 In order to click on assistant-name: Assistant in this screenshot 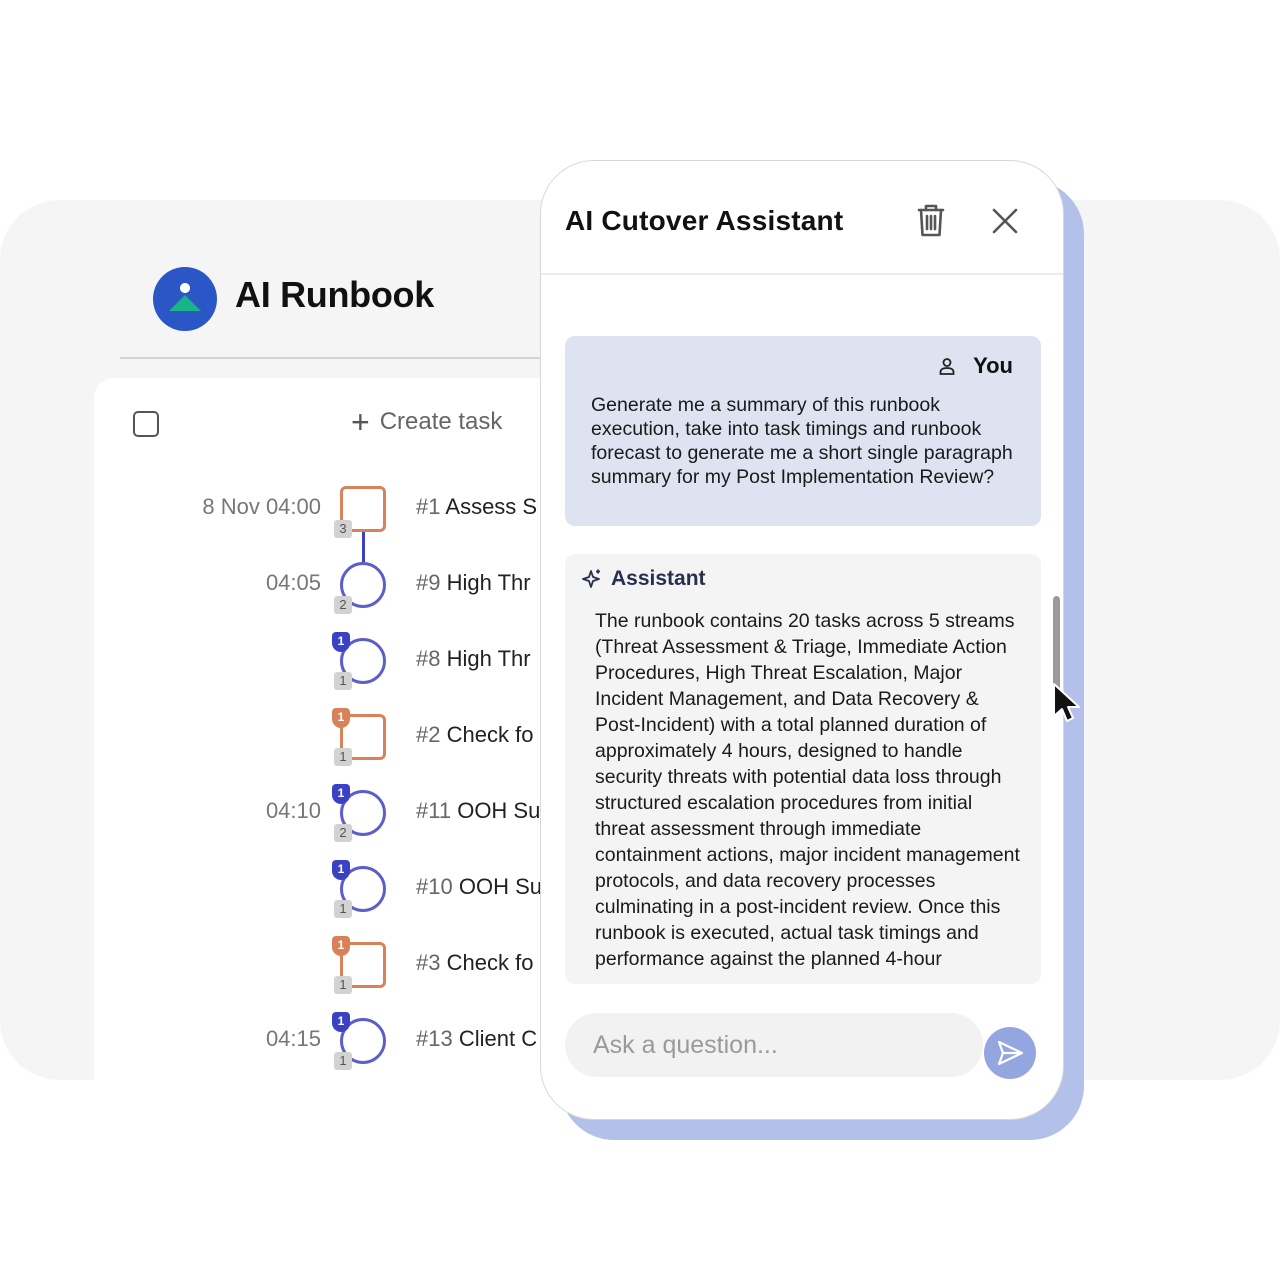, I will do `click(658, 578)`.